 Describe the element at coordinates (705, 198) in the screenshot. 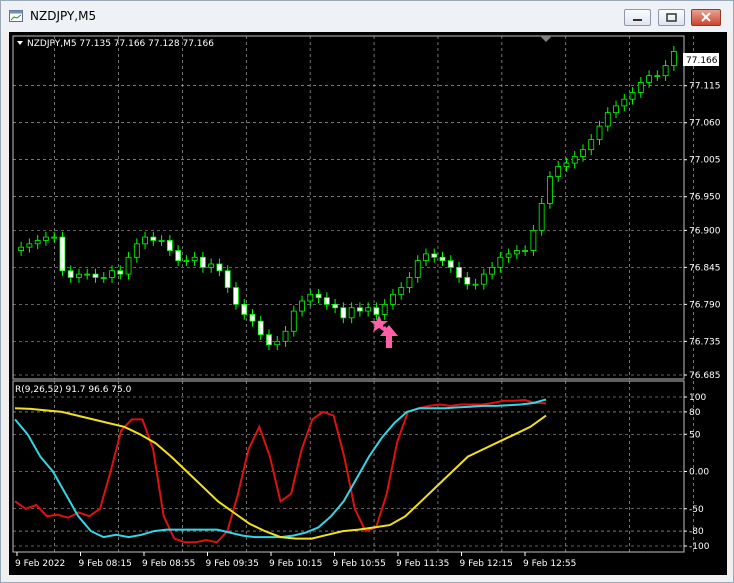

I see `price-tick-label: 76.950` at that location.